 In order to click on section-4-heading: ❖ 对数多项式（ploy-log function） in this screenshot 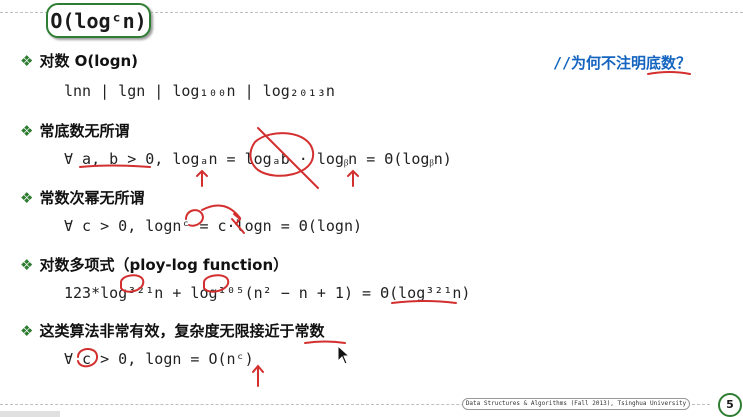, I will do `click(154, 264)`.